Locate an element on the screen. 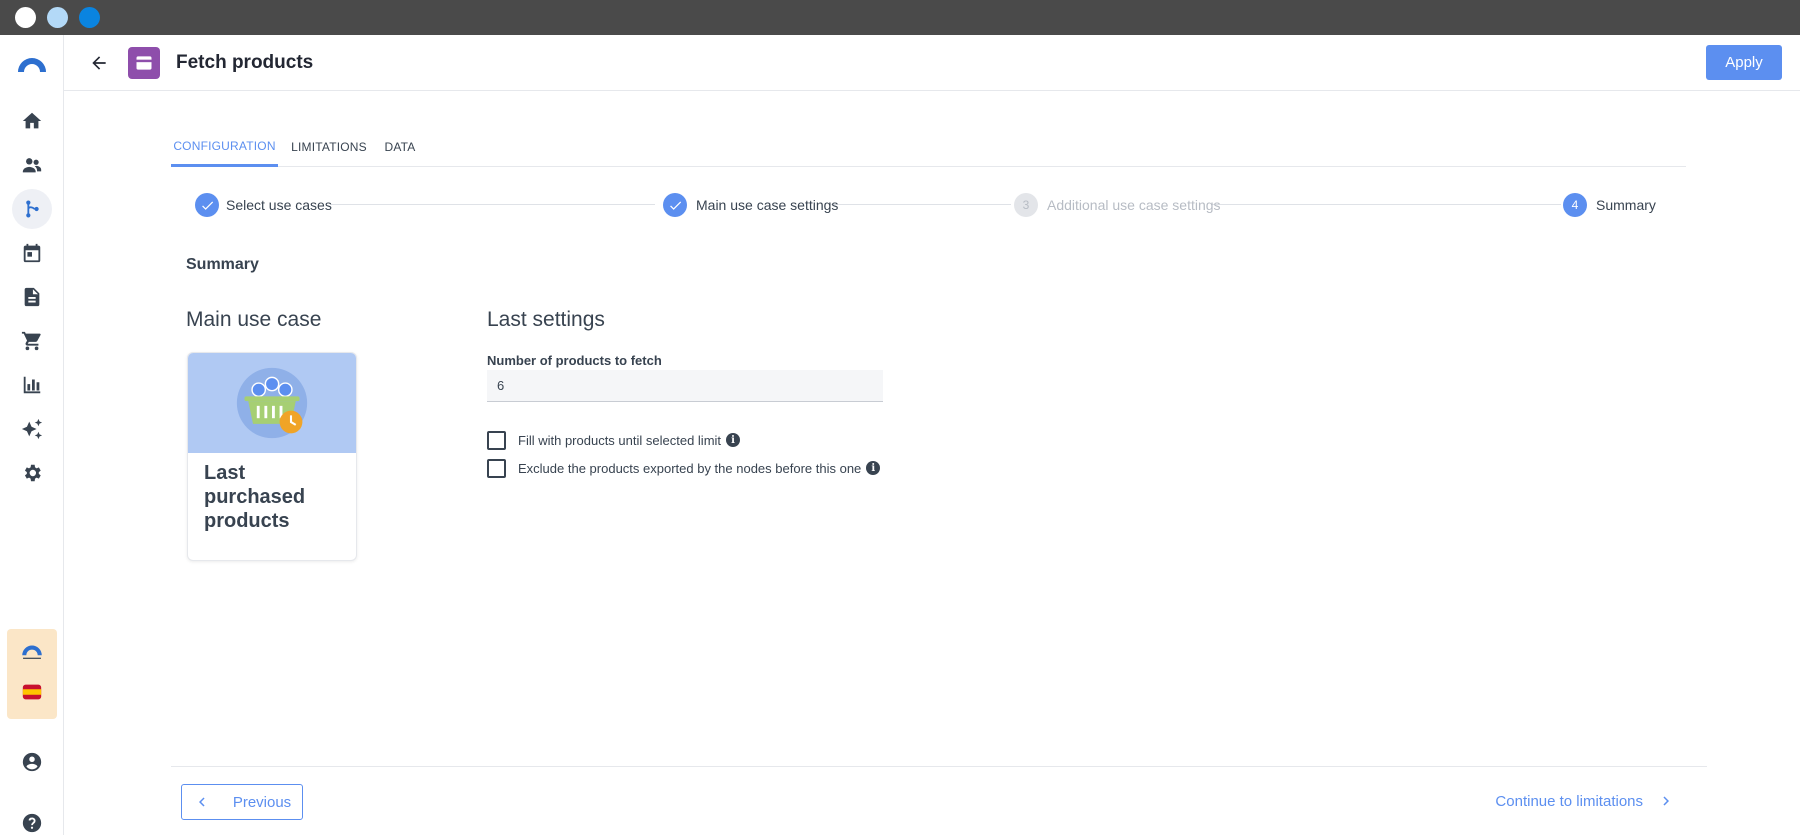 The height and width of the screenshot is (835, 1800). sidebar-item-documents is located at coordinates (32, 297).